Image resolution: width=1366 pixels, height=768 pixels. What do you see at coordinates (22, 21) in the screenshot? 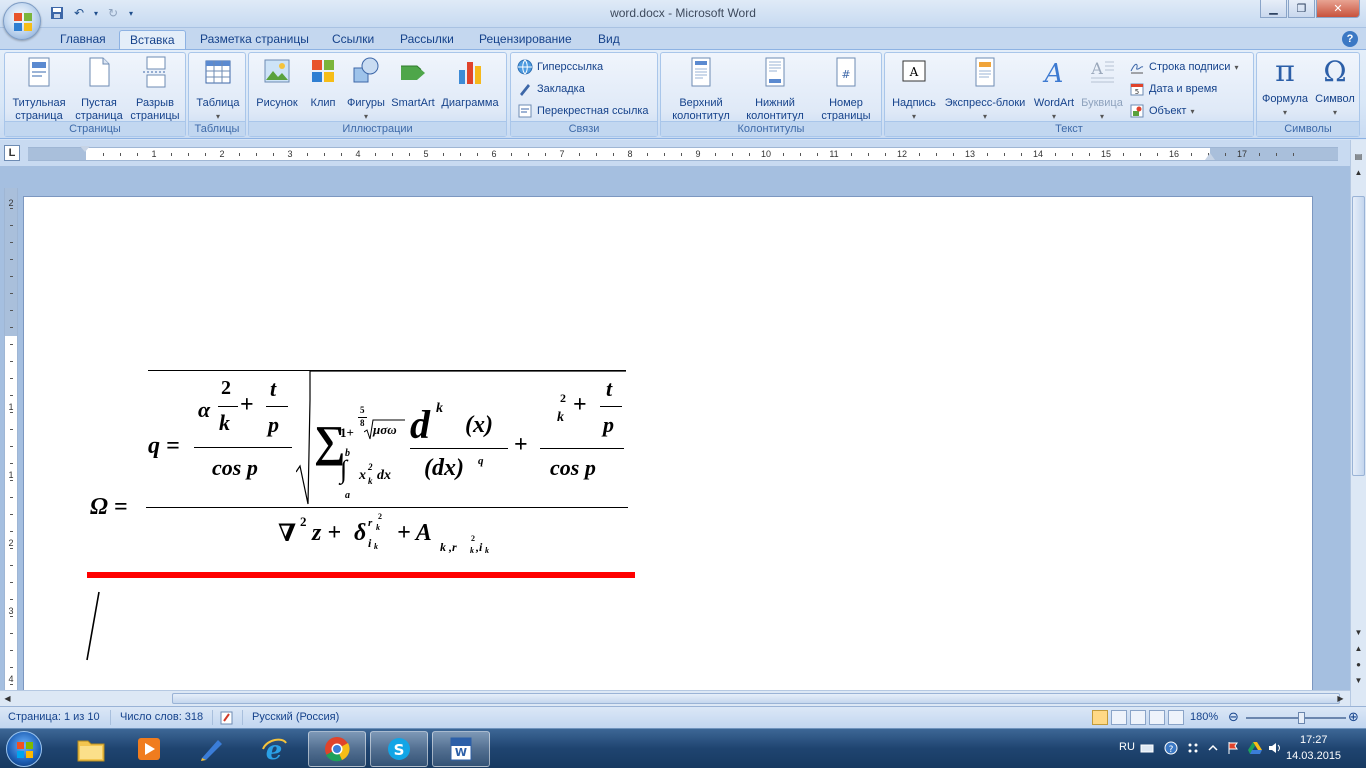
I see `office-button` at bounding box center [22, 21].